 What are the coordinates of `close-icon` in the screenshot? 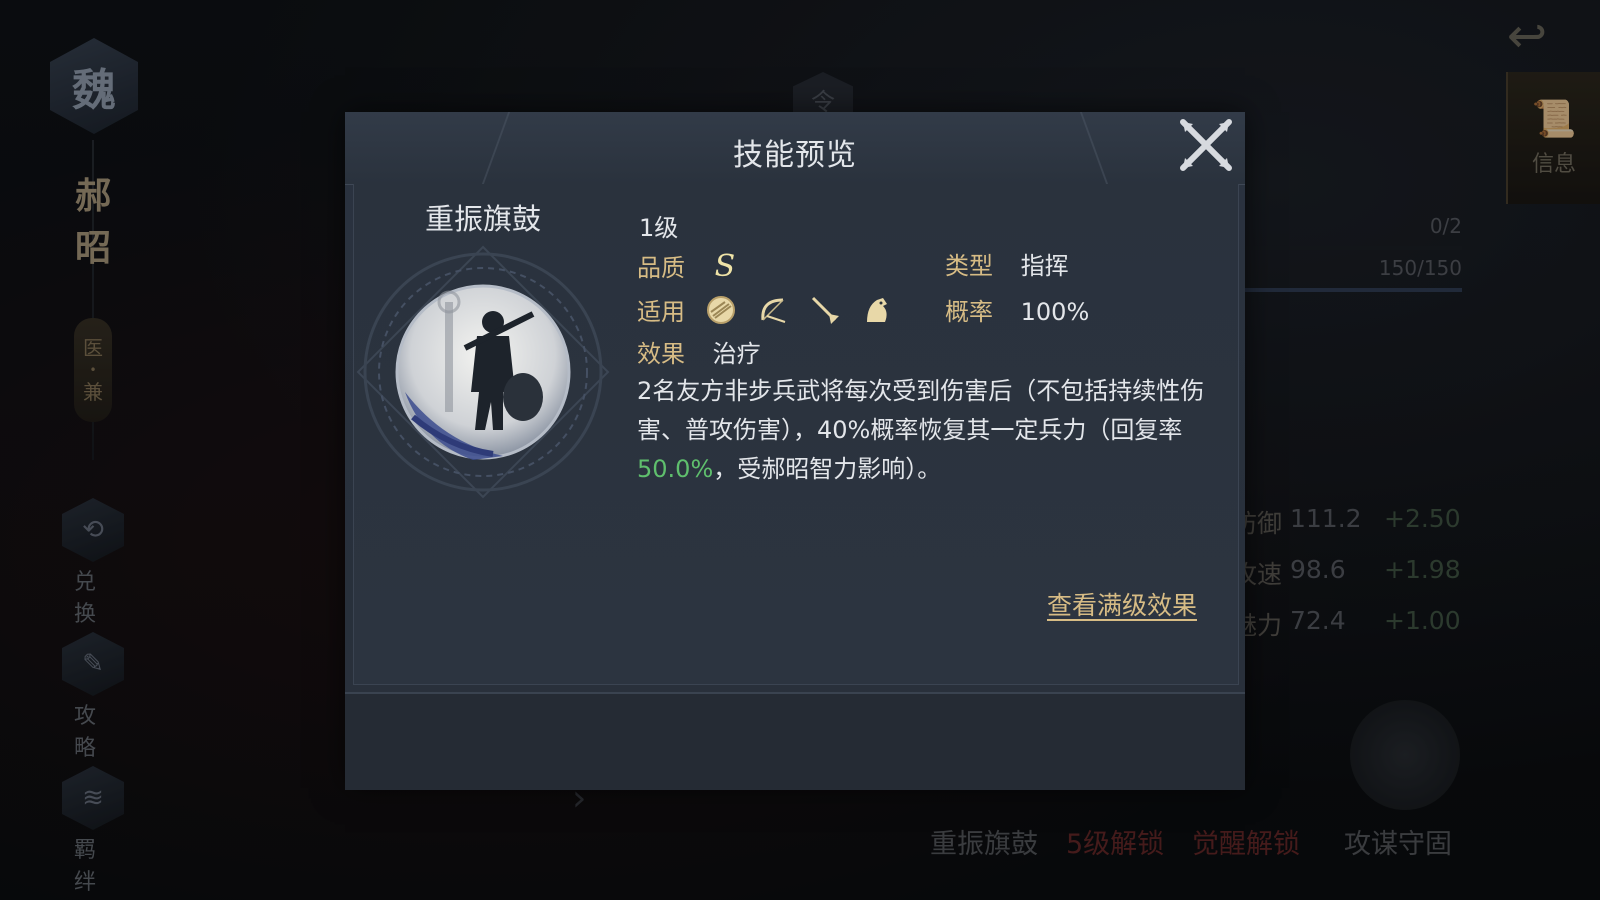 It's located at (1206, 145).